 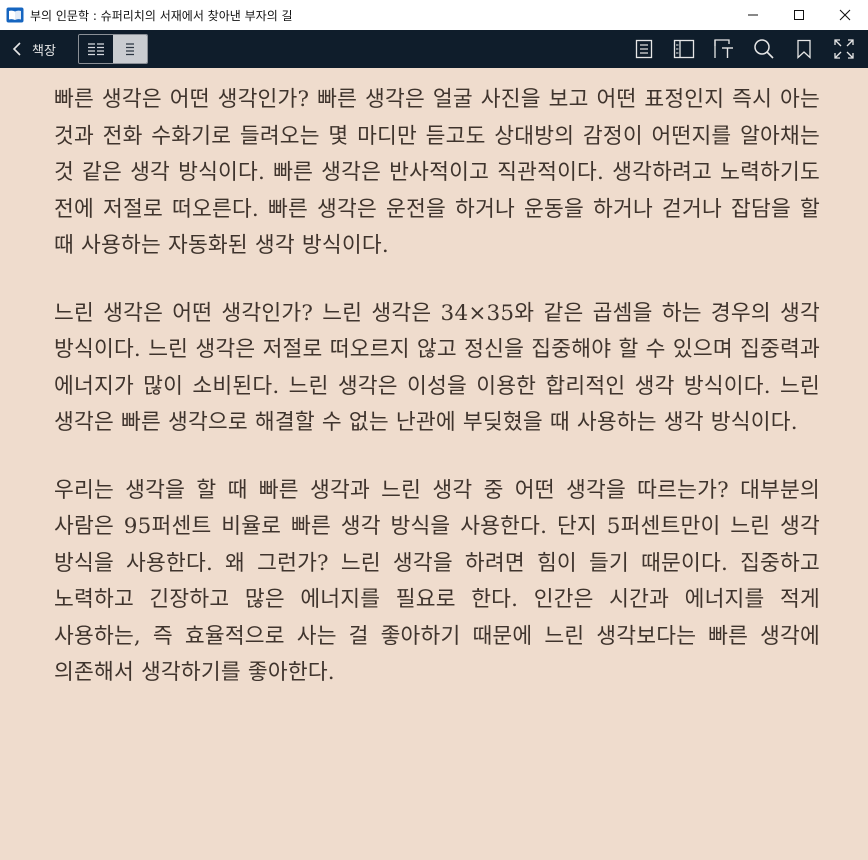 I want to click on text-settings-button, so click(x=724, y=49).